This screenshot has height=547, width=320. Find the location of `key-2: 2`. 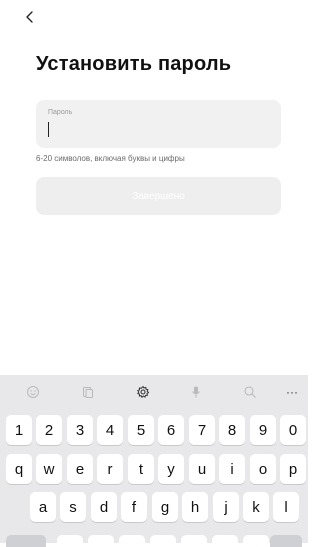

key-2: 2 is located at coordinates (49, 430).